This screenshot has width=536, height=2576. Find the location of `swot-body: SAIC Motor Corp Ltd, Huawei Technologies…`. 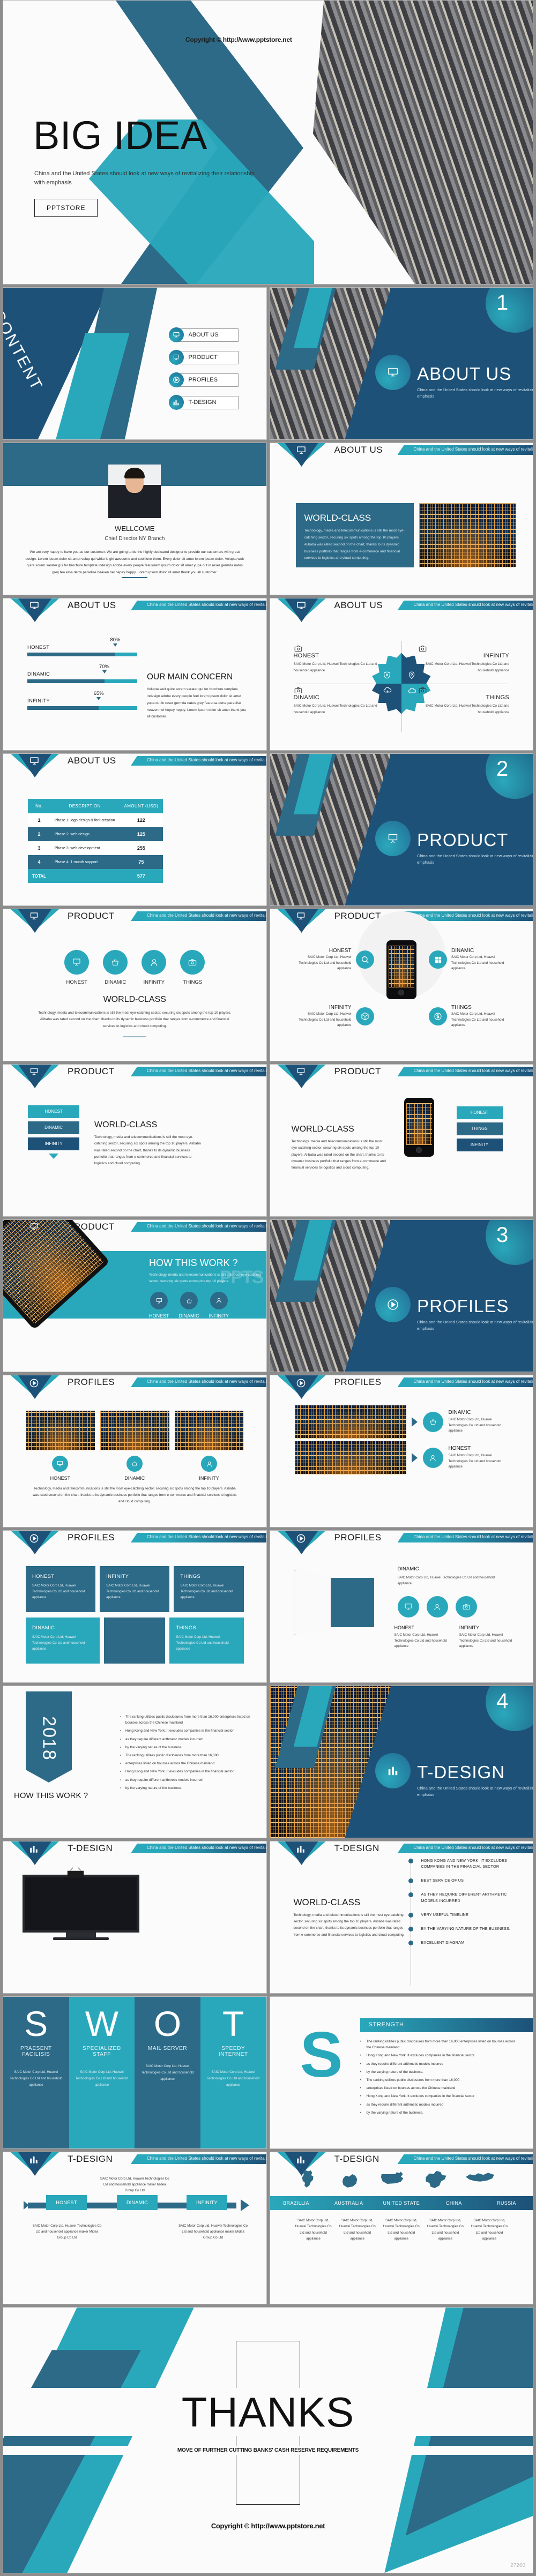

swot-body: SAIC Motor Corp Ltd, Huawei Technologies… is located at coordinates (167, 2072).